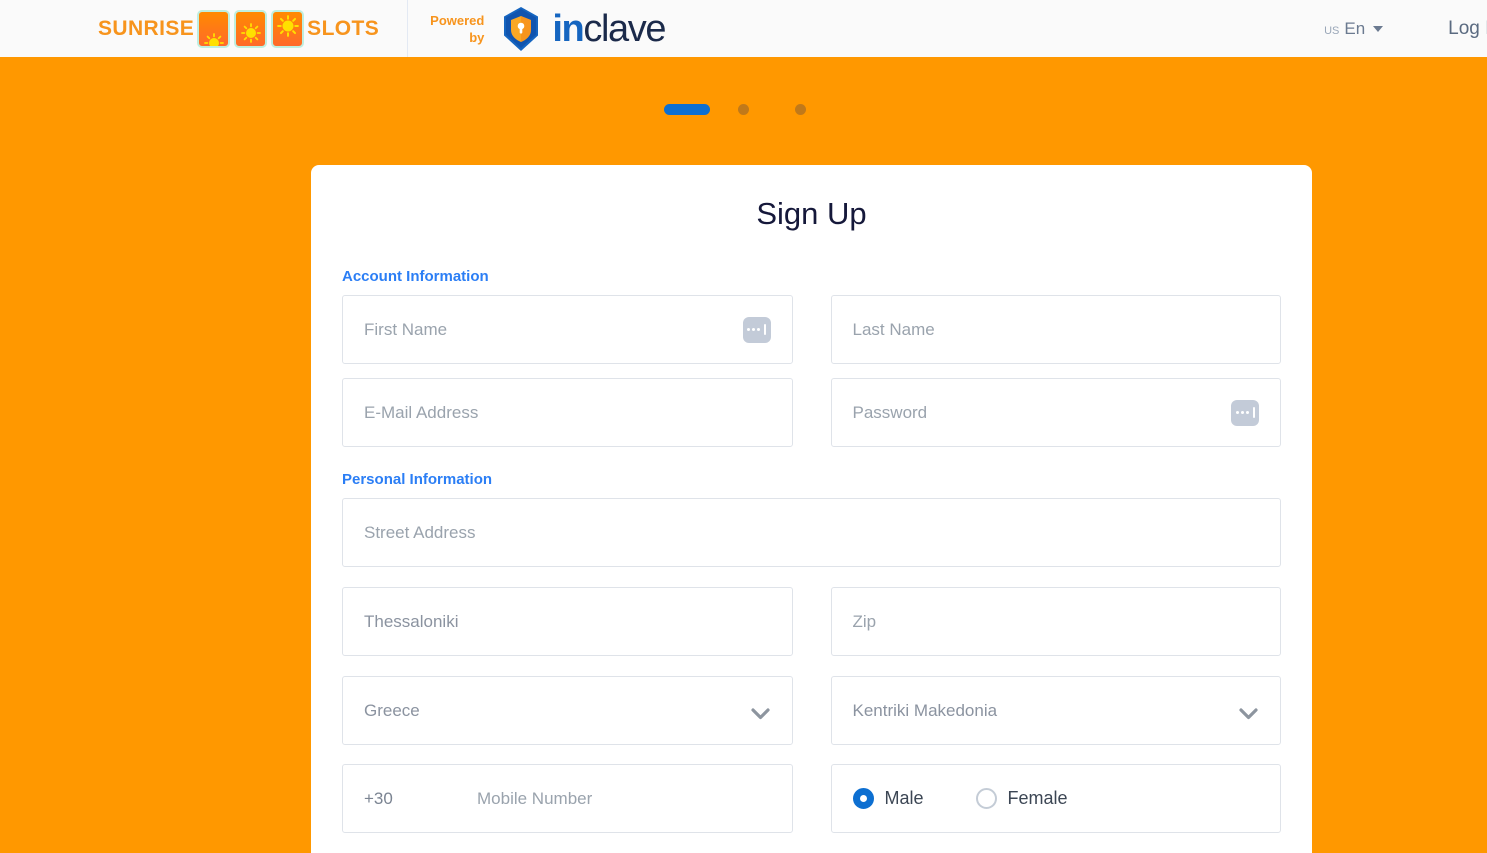 The image size is (1487, 853). Describe the element at coordinates (457, 20) in the screenshot. I see `powered-by-line1: Powered` at that location.